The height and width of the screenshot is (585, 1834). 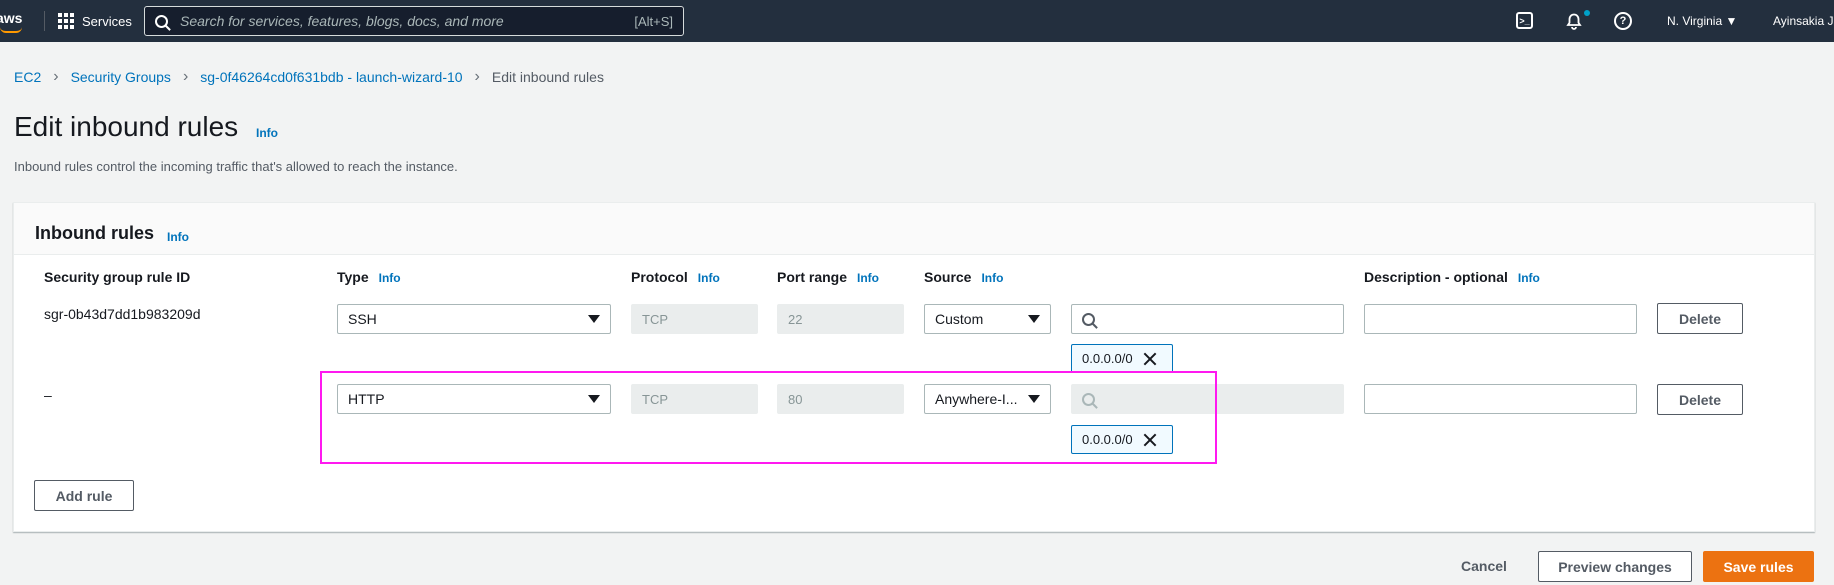 I want to click on breadcrumb-security-group: sg-0f46264cd0f631bdb - launch-wizard-10, so click(x=331, y=77).